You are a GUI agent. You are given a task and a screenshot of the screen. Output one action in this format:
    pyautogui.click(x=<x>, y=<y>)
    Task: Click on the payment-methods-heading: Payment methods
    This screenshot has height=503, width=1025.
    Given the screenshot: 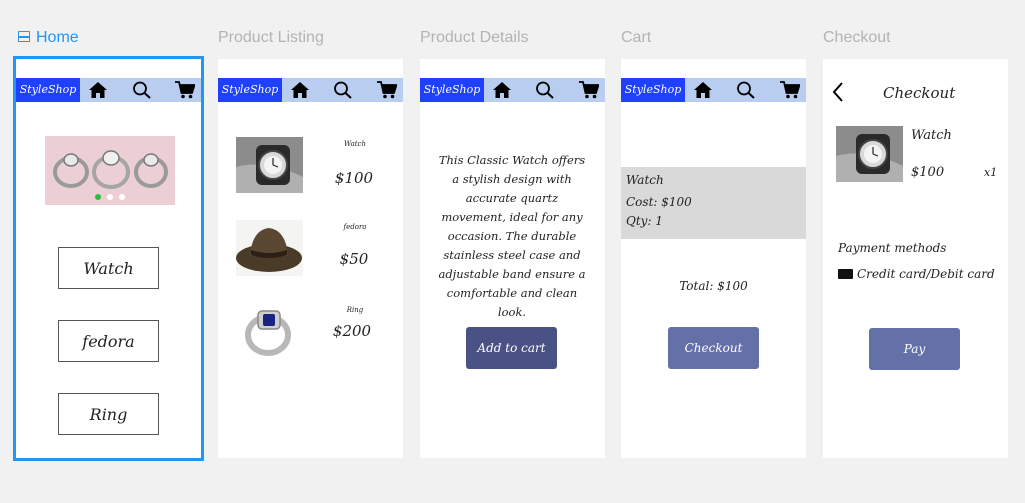 What is the action you would take?
    pyautogui.click(x=892, y=248)
    